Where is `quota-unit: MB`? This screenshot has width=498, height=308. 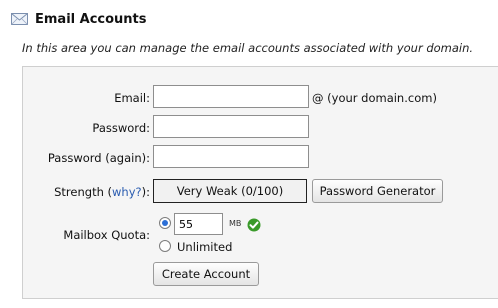 quota-unit: MB is located at coordinates (235, 223).